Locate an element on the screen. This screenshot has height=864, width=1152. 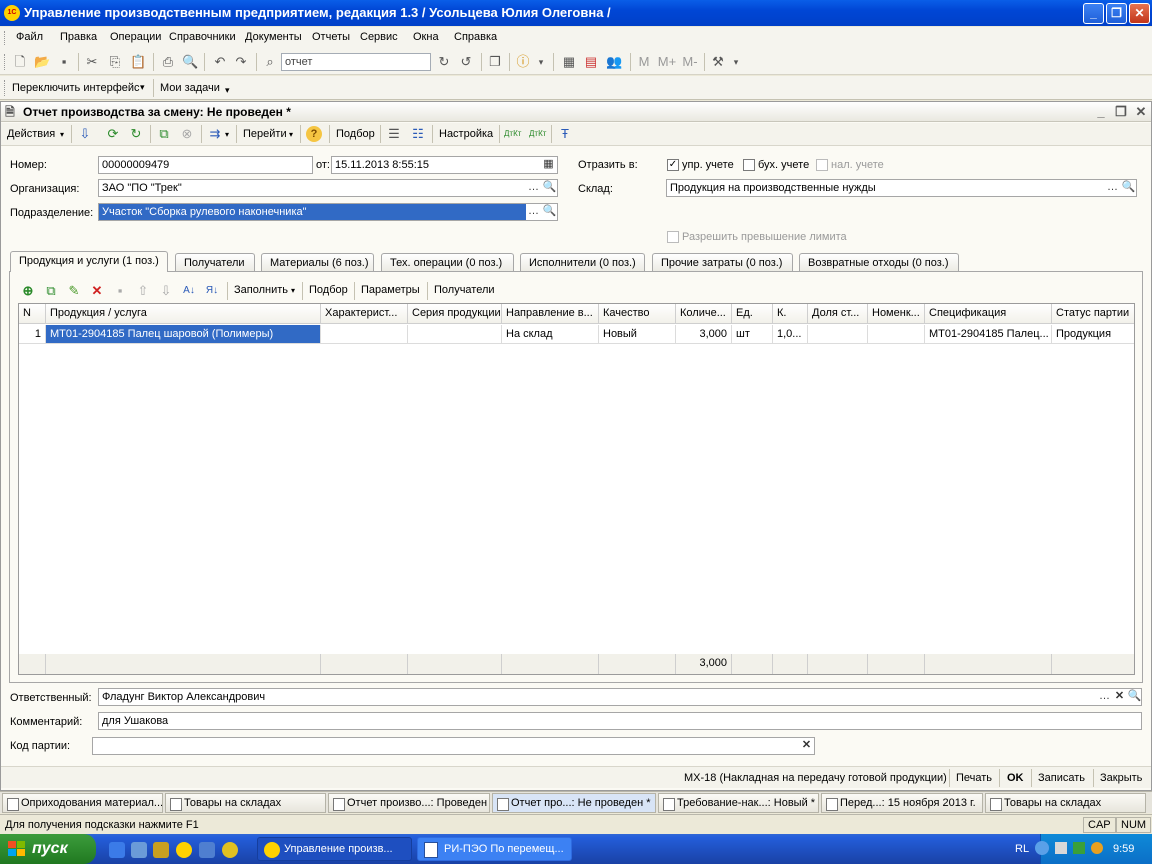
window-tab: Товары на складах is located at coordinates (1065, 803).